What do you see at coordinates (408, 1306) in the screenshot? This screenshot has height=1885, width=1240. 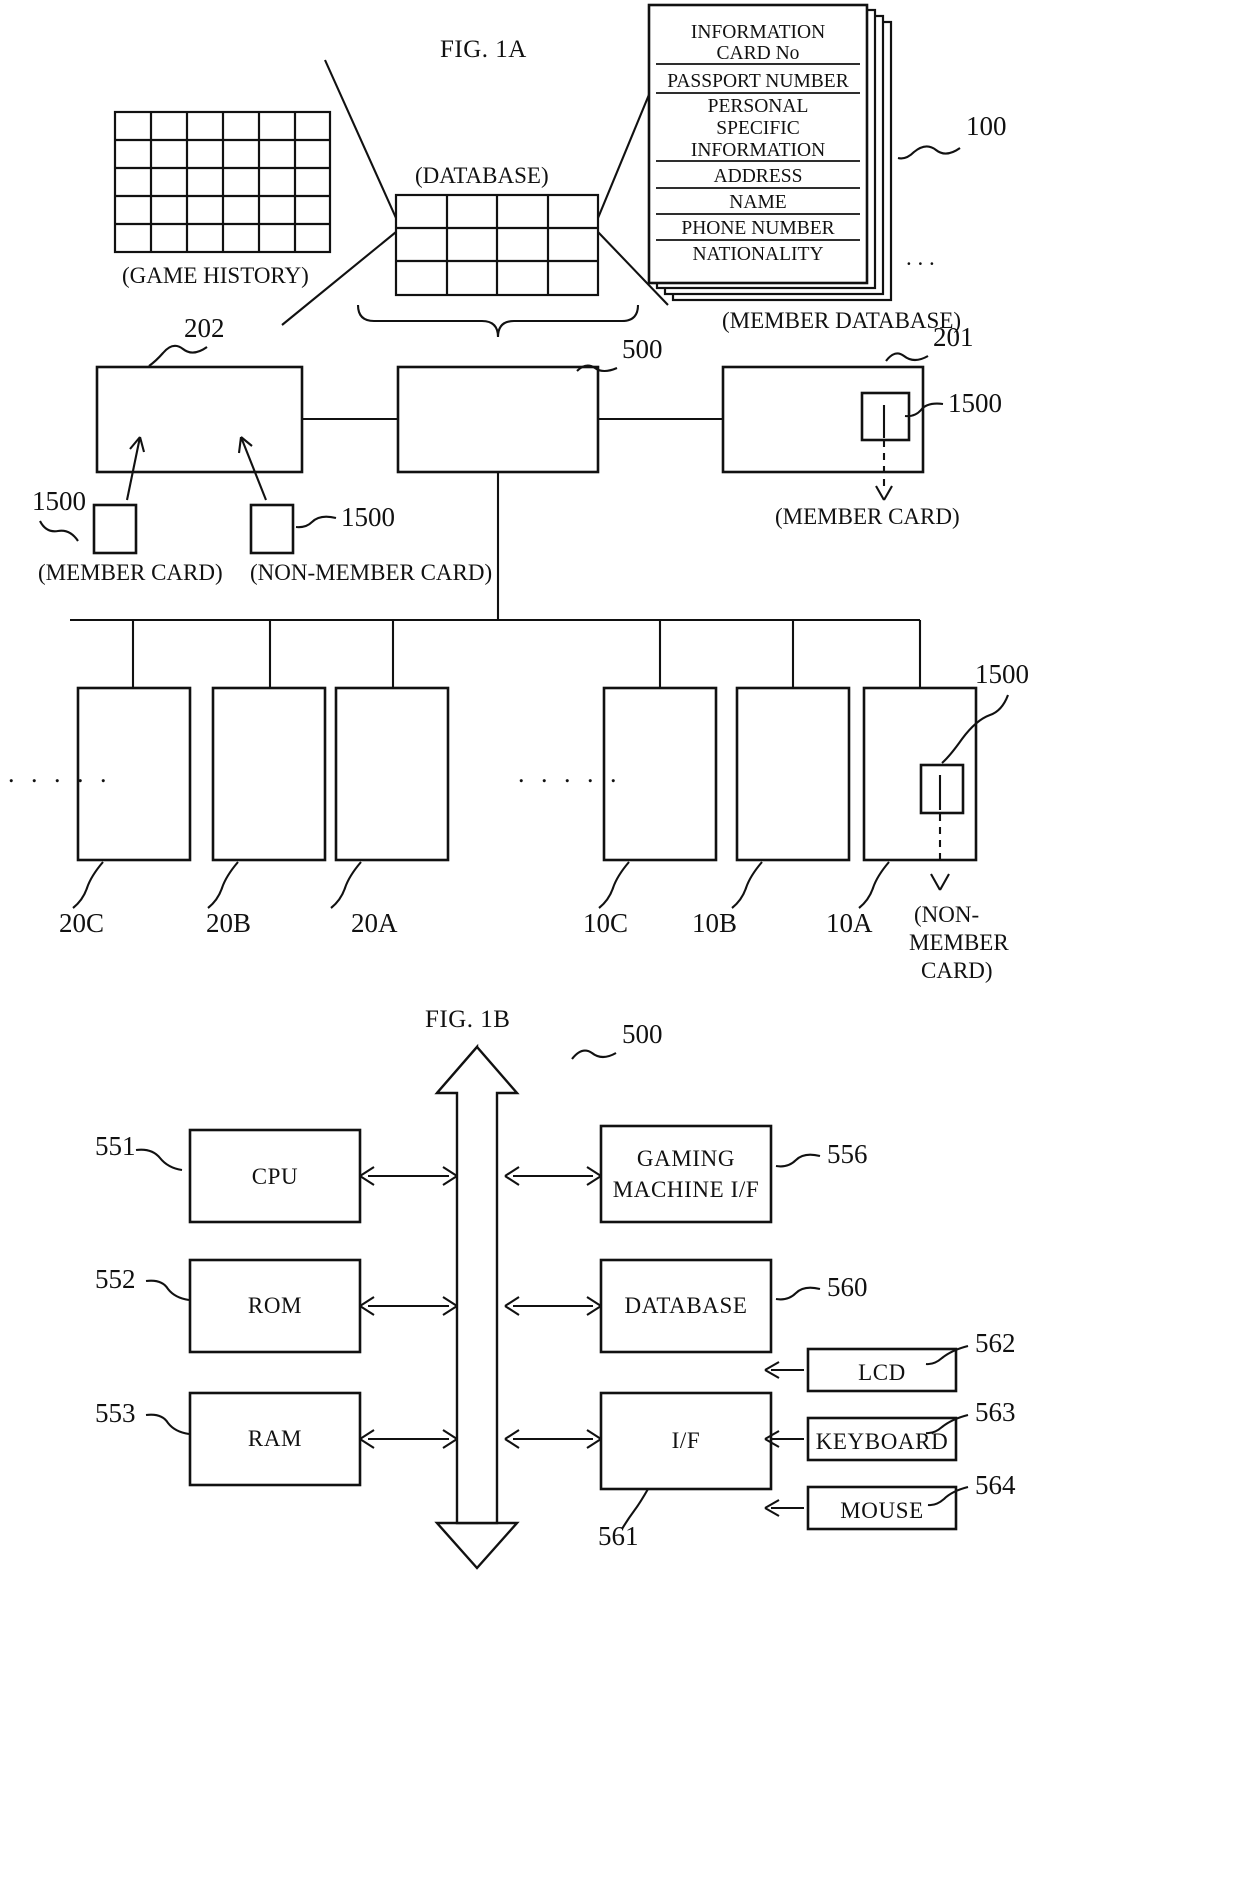 I see `rom-bus-connector` at bounding box center [408, 1306].